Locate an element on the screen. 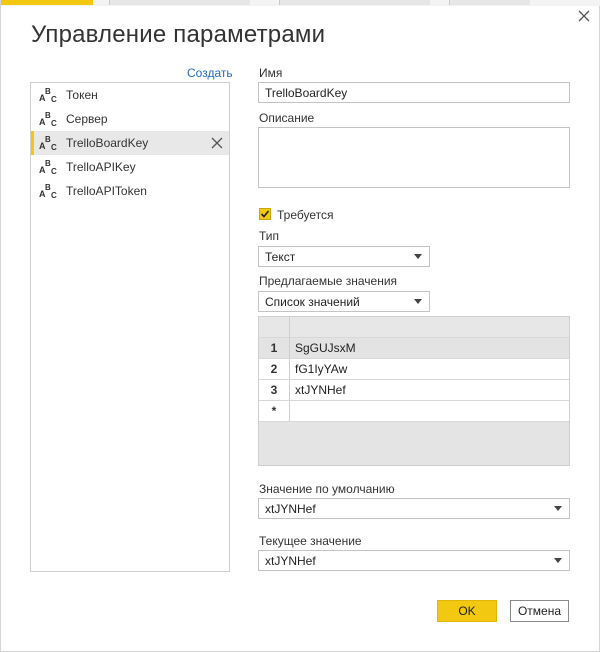 This screenshot has height=652, width=600. parameter-item-token: A B C Токен is located at coordinates (130, 95).